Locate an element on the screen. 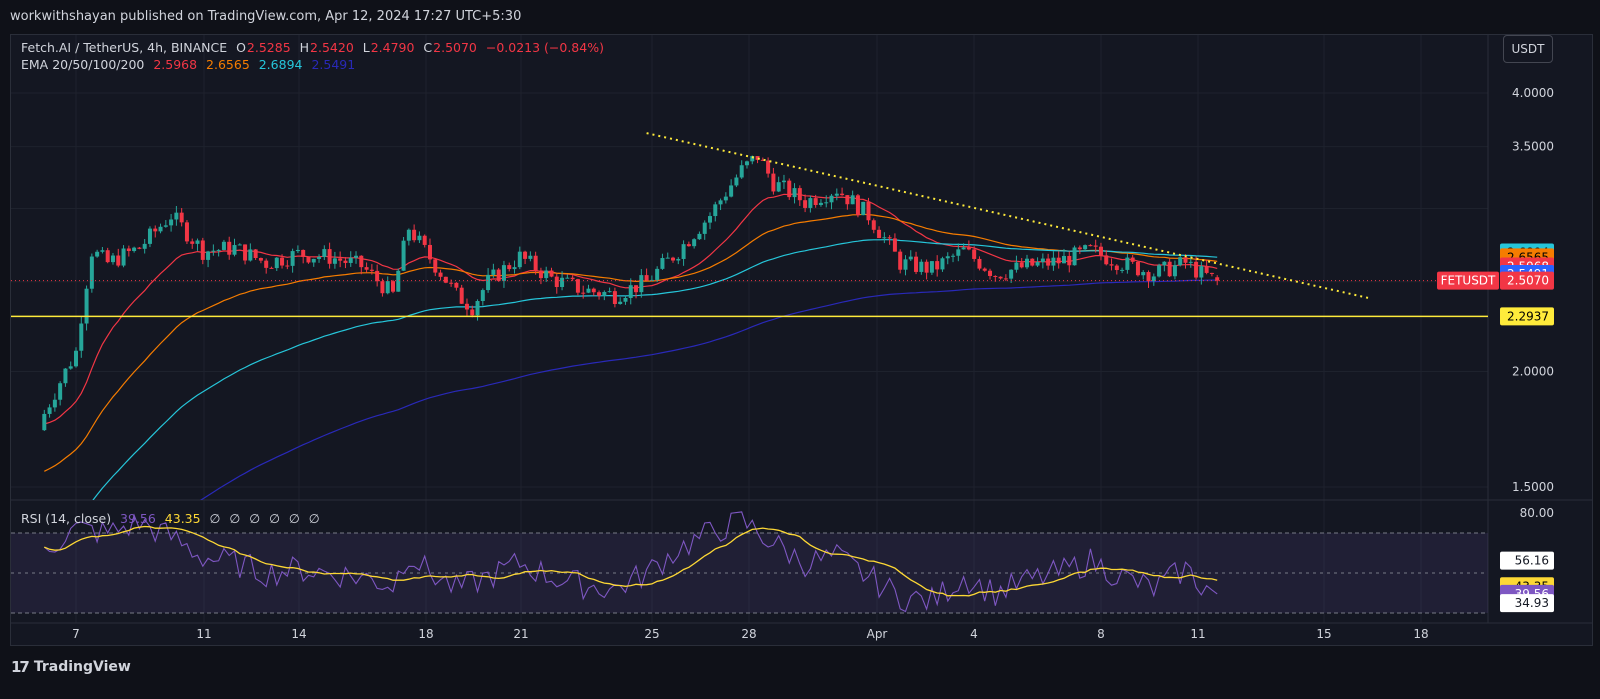 This screenshot has height=699, width=1600. rsi-empty-0: ∅ is located at coordinates (215, 518).